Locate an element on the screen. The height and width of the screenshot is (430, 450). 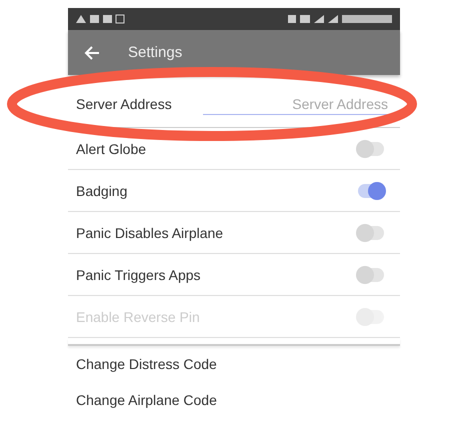
back-icon is located at coordinates (92, 53).